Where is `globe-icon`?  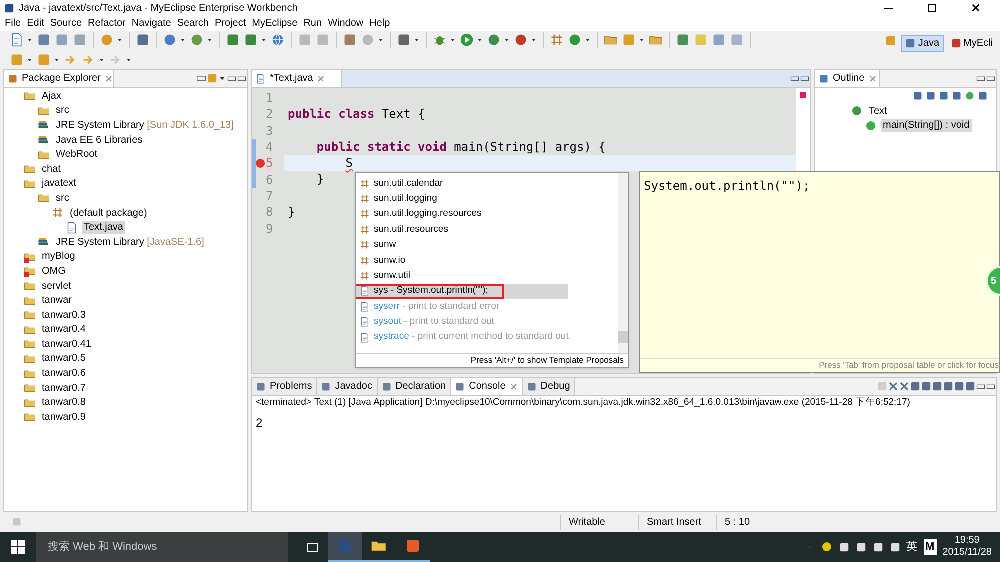
globe-icon is located at coordinates (278, 40).